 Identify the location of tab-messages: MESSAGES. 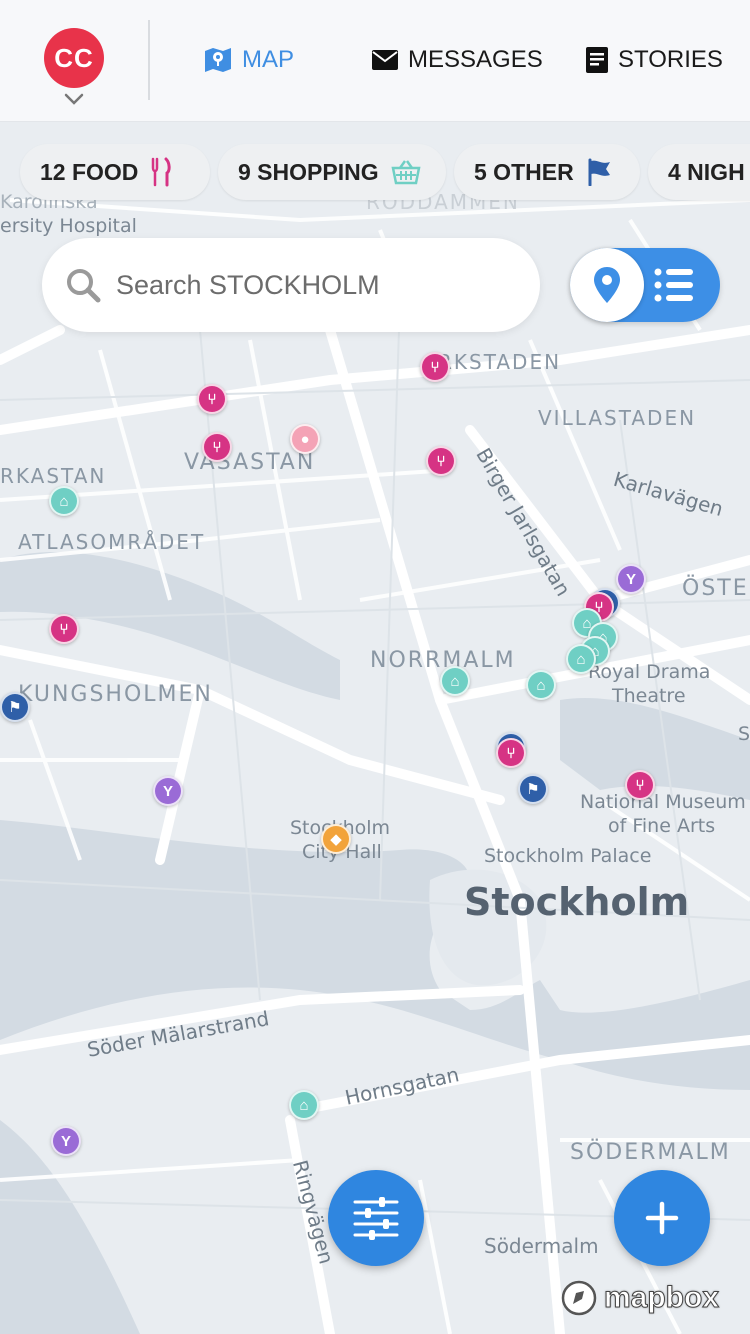
(457, 60).